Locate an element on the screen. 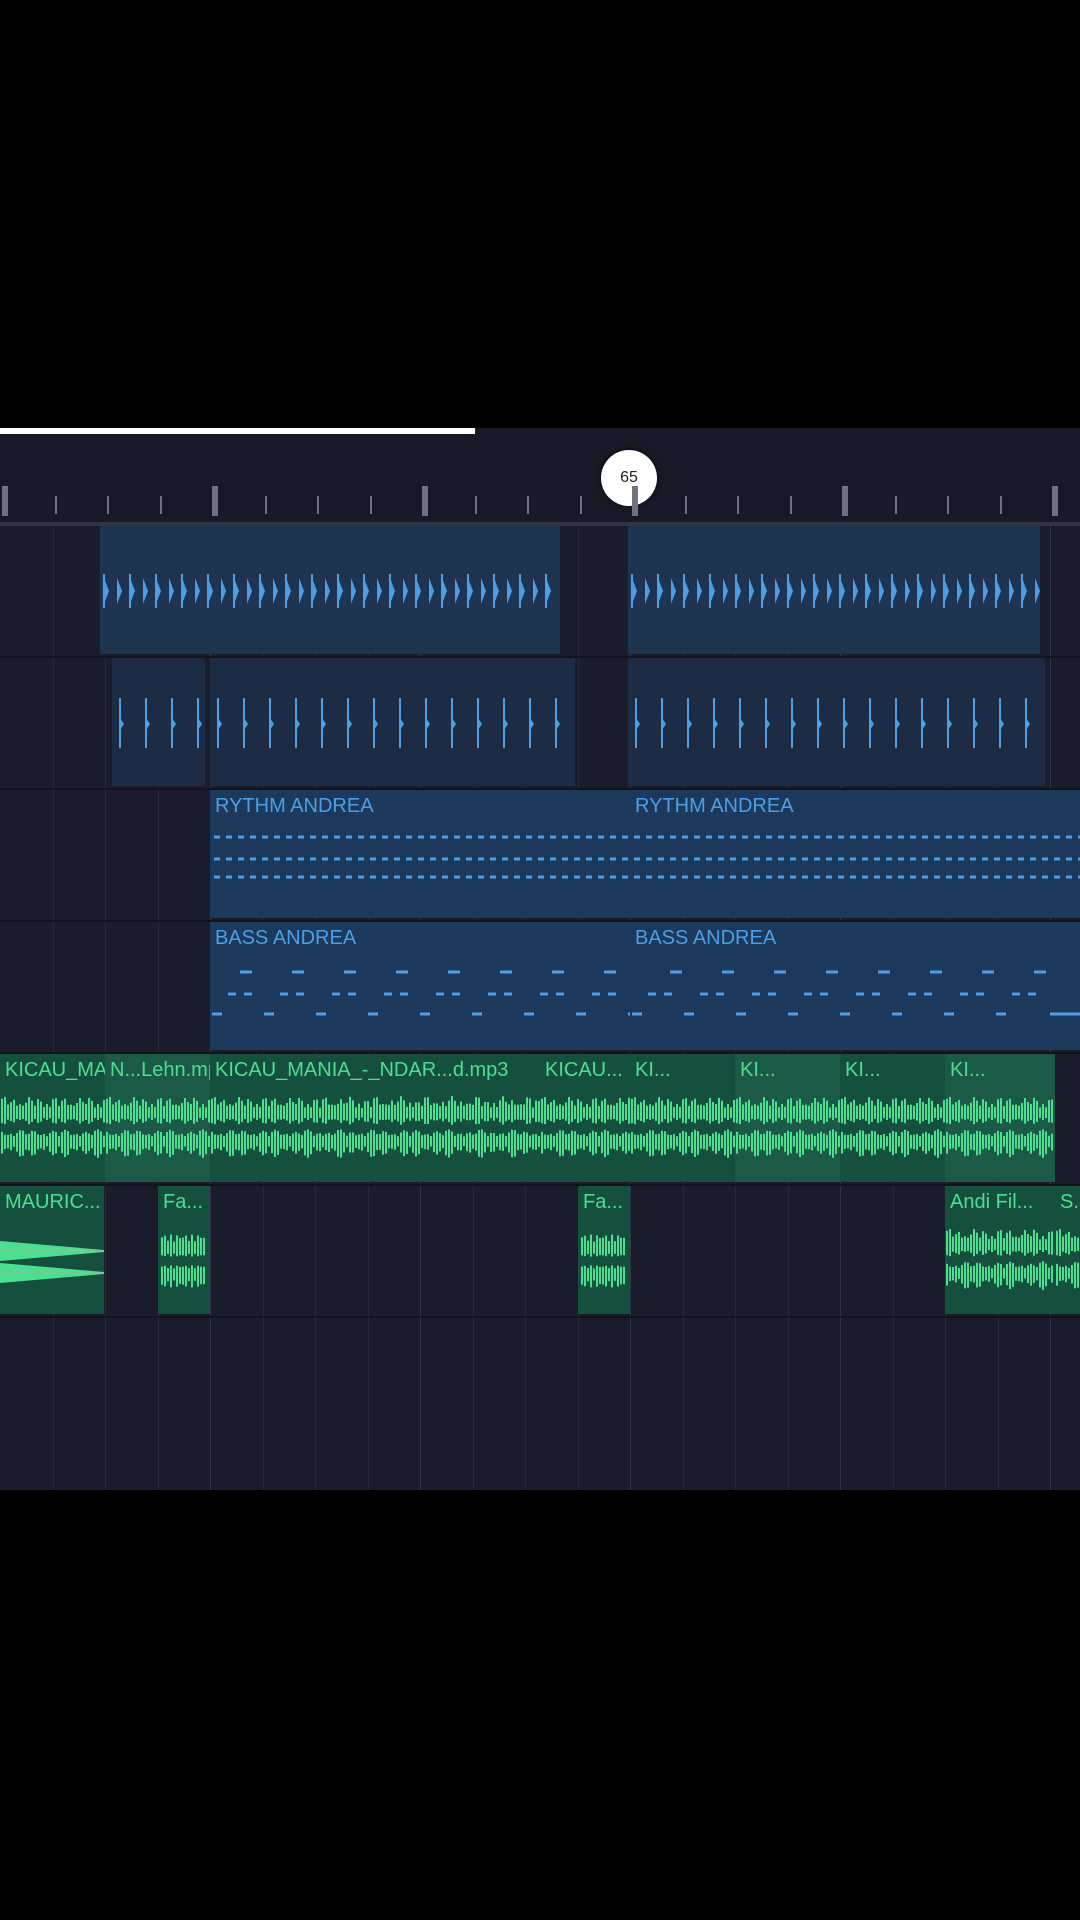 Image resolution: width=1080 pixels, height=1920 pixels. empty-track is located at coordinates (540, 1404).